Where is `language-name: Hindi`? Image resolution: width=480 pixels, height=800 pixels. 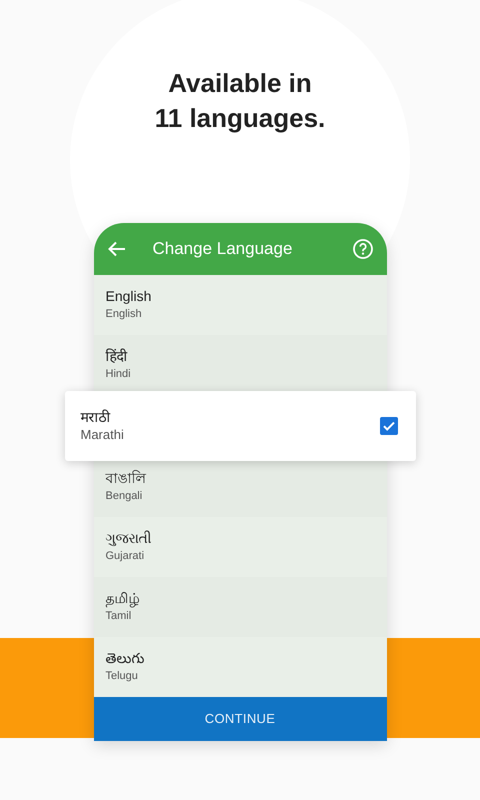 language-name: Hindi is located at coordinates (119, 374).